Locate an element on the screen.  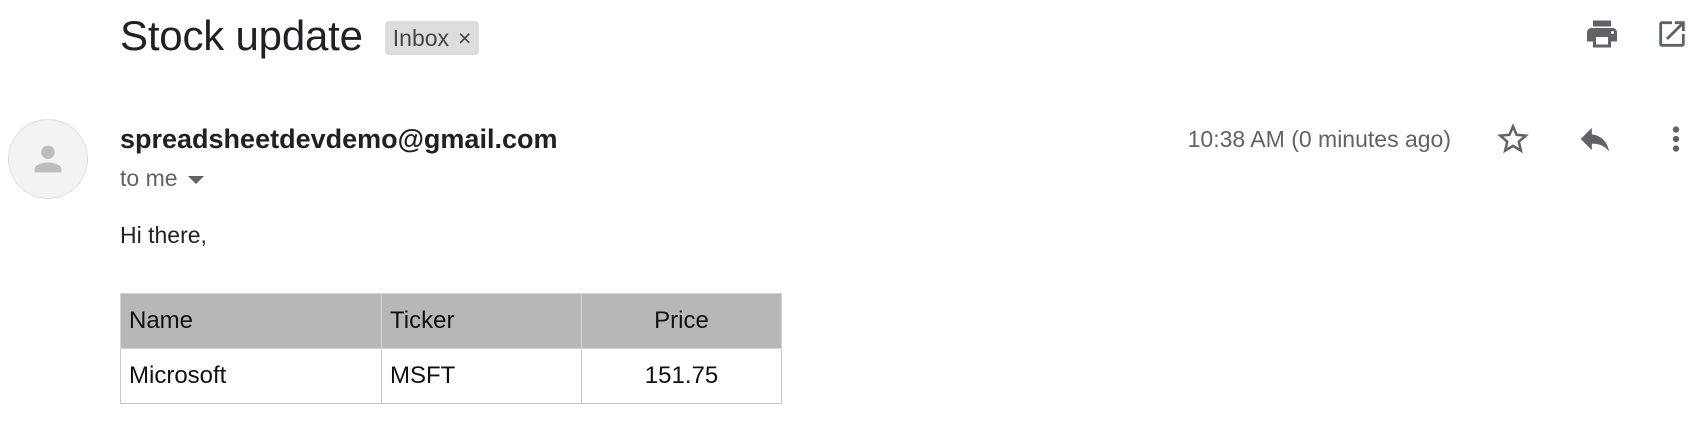
print-icon is located at coordinates (1602, 34).